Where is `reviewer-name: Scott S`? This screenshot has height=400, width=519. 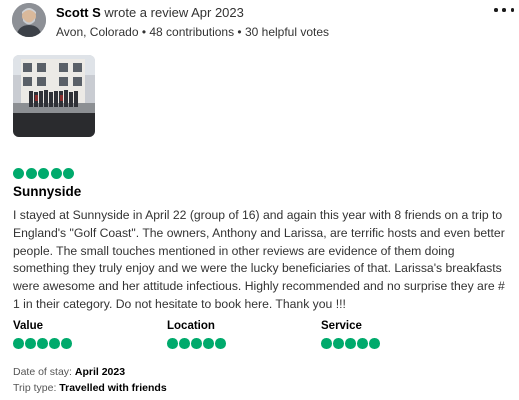 reviewer-name: Scott S is located at coordinates (78, 12).